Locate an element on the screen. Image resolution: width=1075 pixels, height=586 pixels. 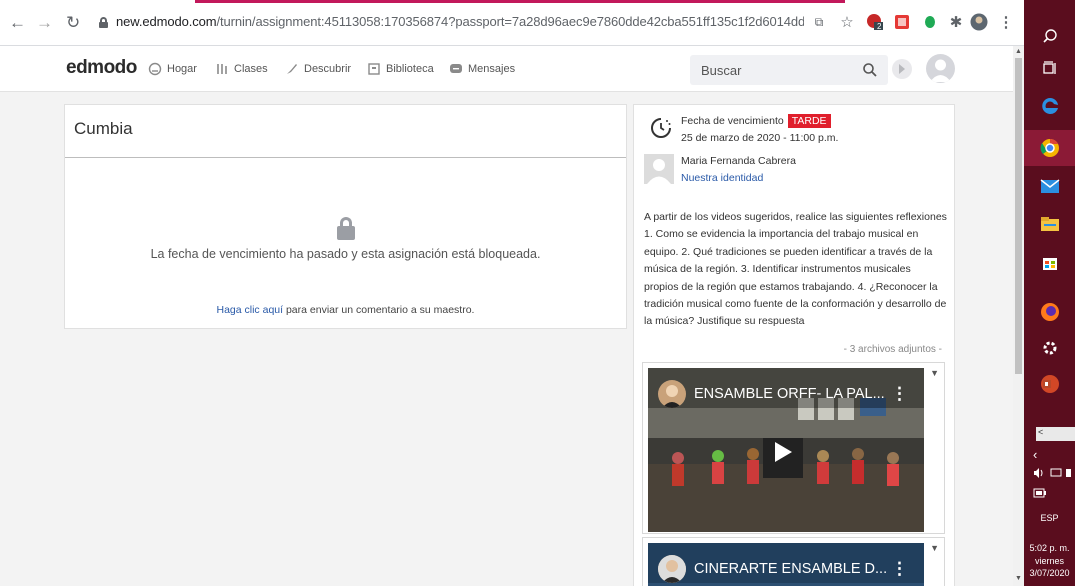
puzzle-icon: ✱ is located at coordinates (956, 22).